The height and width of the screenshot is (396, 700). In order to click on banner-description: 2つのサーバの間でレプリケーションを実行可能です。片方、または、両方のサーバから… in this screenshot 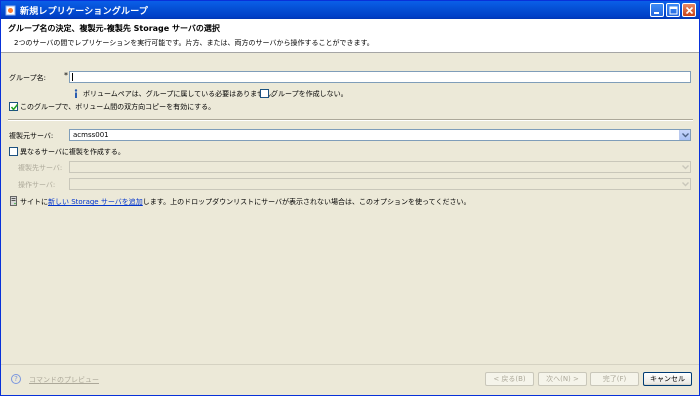, I will do `click(194, 43)`.